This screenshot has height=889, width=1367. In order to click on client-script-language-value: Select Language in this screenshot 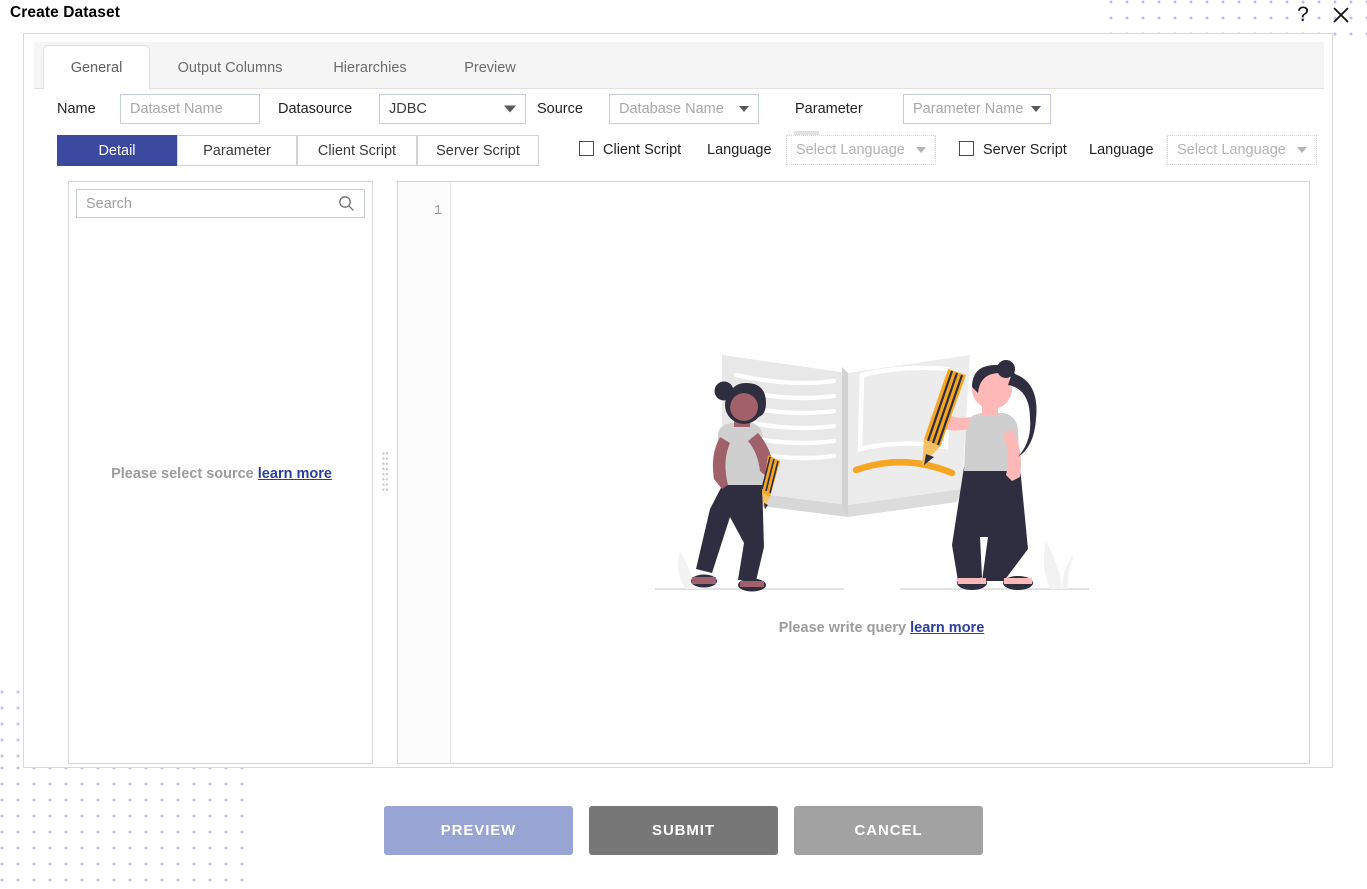, I will do `click(850, 150)`.